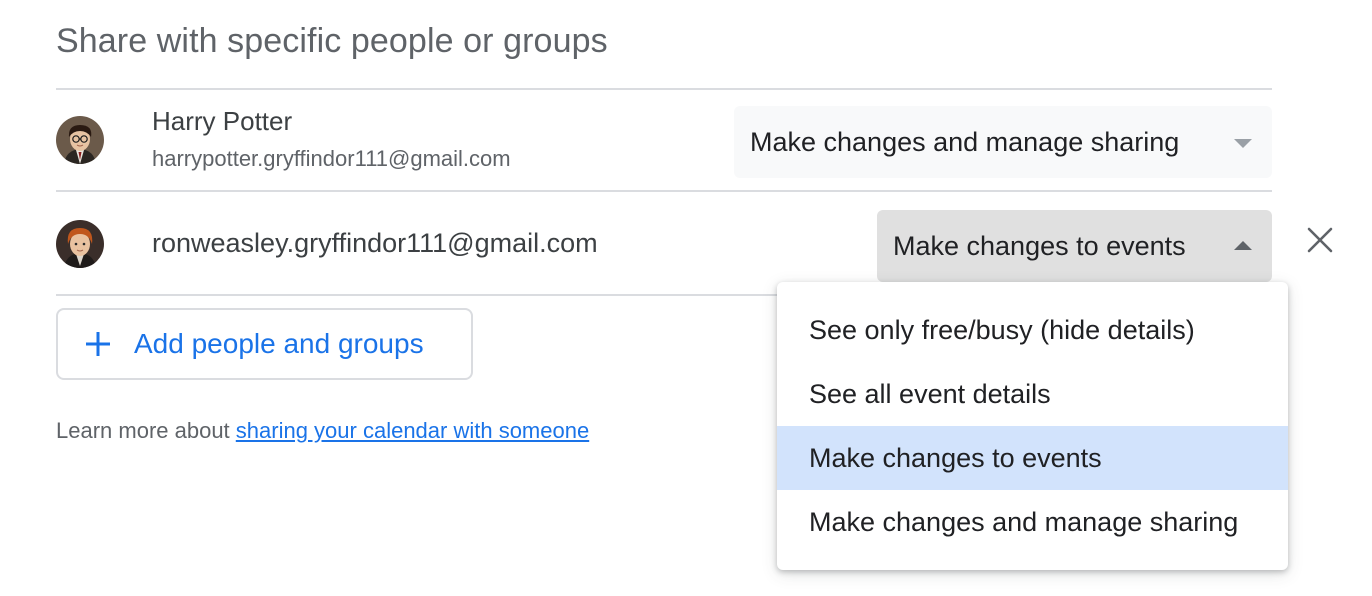 The height and width of the screenshot is (596, 1372). I want to click on permission-select-value: Make changes to events, so click(1039, 245).